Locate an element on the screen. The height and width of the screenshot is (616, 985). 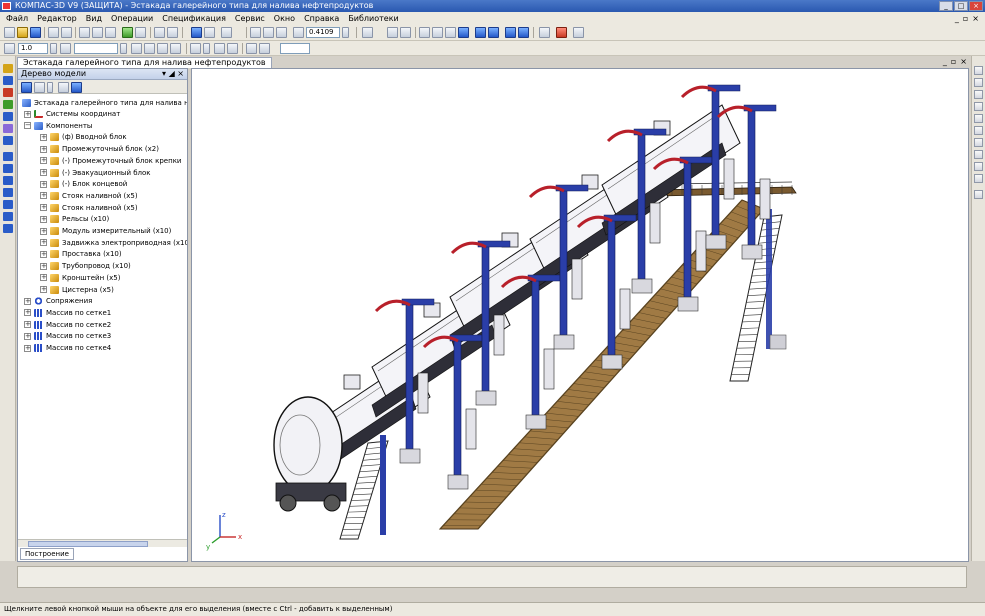
tree-item: − Компоненты is located at coordinates (58, 126).